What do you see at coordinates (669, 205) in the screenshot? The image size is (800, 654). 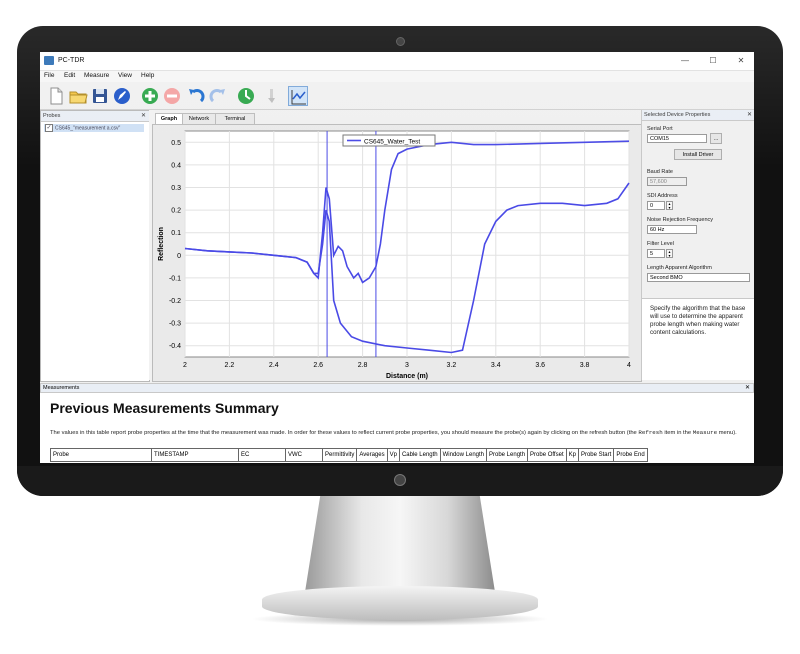 I see `sdi-spinner: ▴ ▾` at bounding box center [669, 205].